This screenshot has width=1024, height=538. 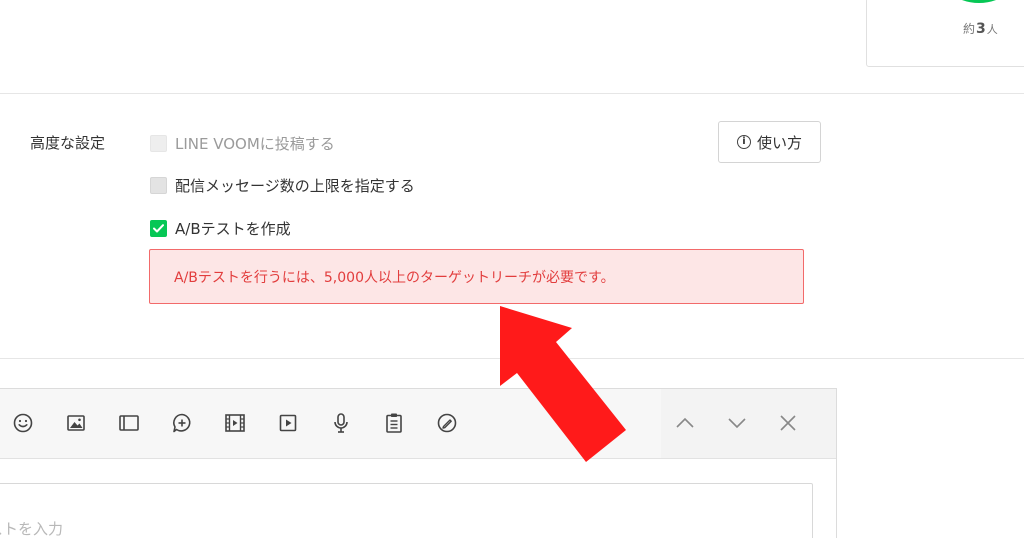 I want to click on video-icon, so click(x=235, y=423).